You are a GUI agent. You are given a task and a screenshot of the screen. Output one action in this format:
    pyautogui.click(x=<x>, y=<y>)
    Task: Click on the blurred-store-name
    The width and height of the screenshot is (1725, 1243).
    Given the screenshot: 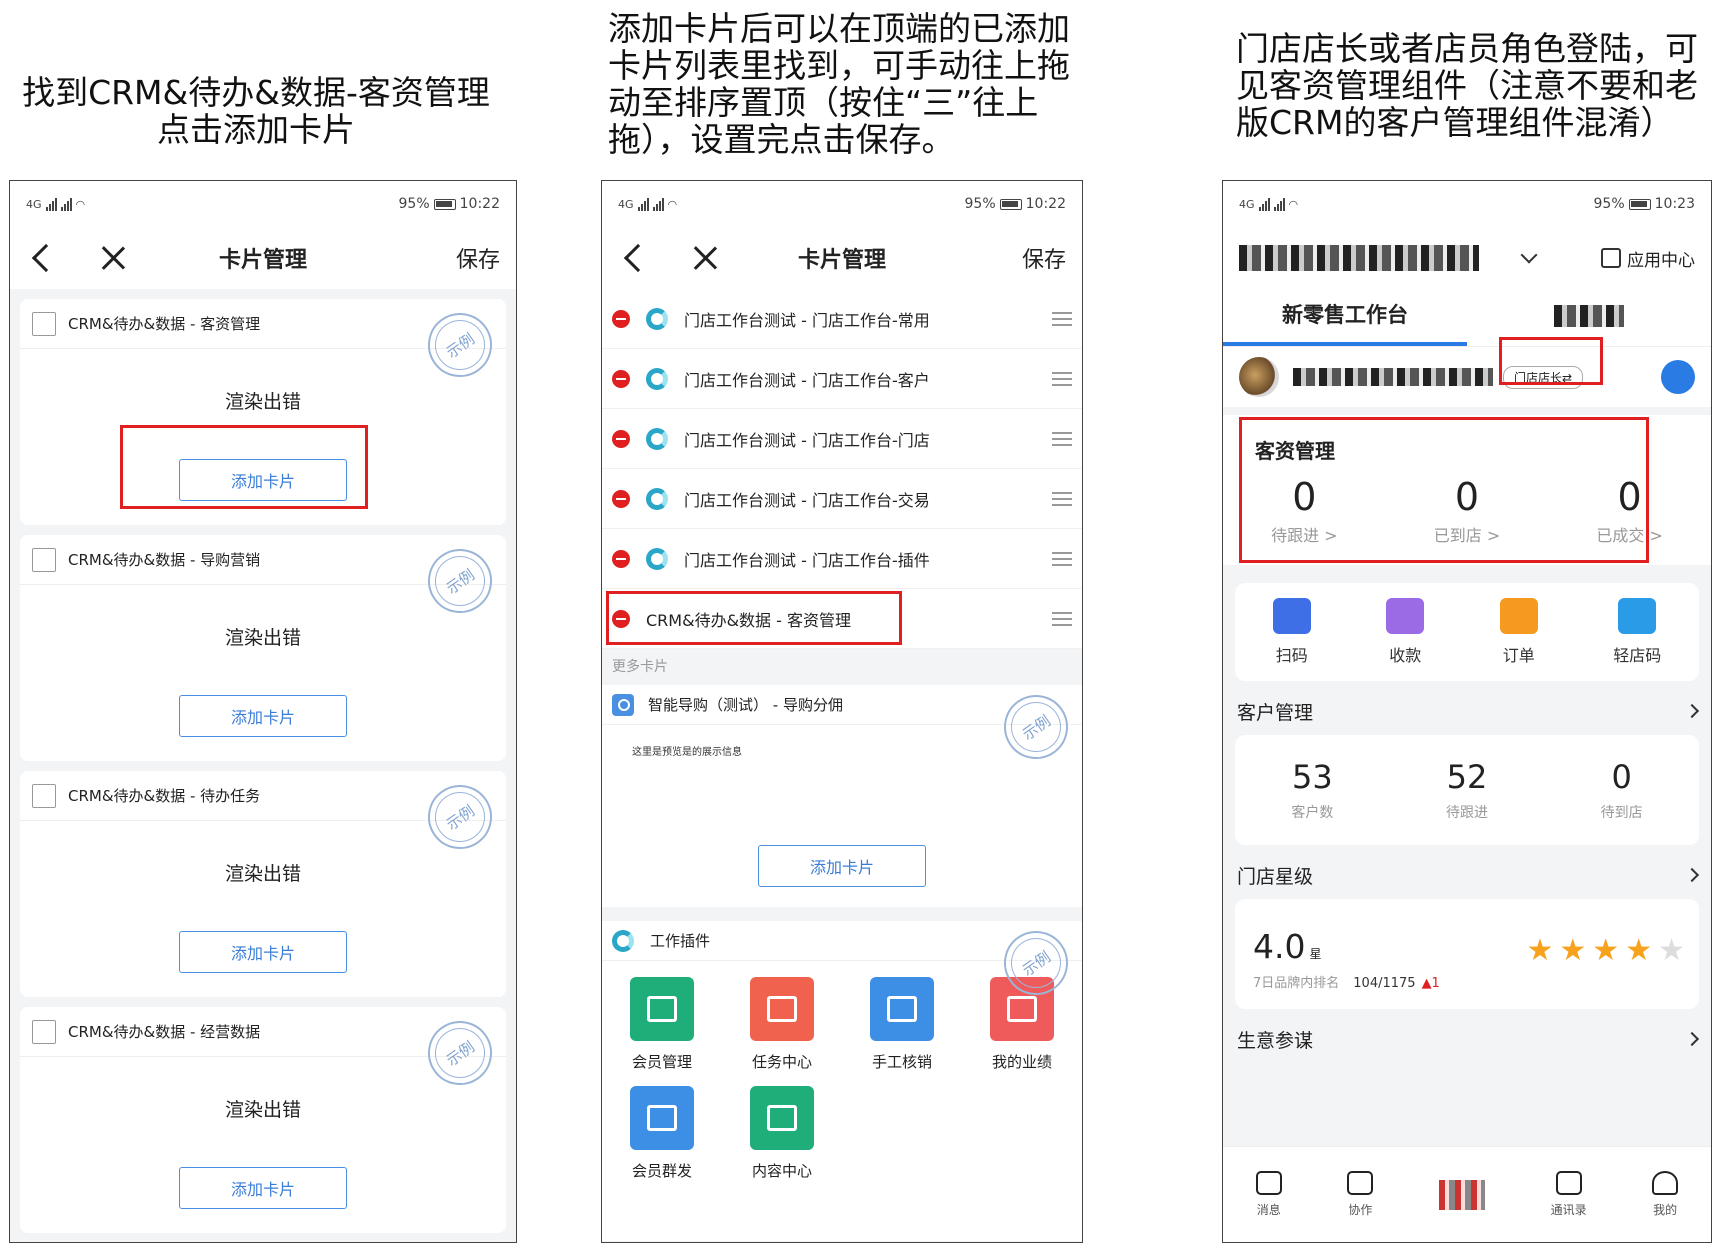 What is the action you would take?
    pyautogui.click(x=1359, y=258)
    